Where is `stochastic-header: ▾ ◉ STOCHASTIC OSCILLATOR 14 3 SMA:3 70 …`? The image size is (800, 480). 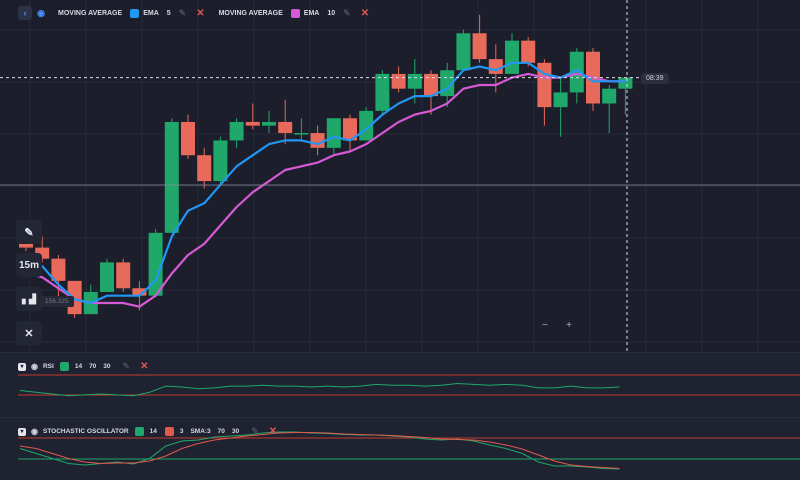
stochastic-header: ▾ ◉ STOCHASTIC OSCILLATOR 14 3 SMA:3 70 … is located at coordinates (147, 431).